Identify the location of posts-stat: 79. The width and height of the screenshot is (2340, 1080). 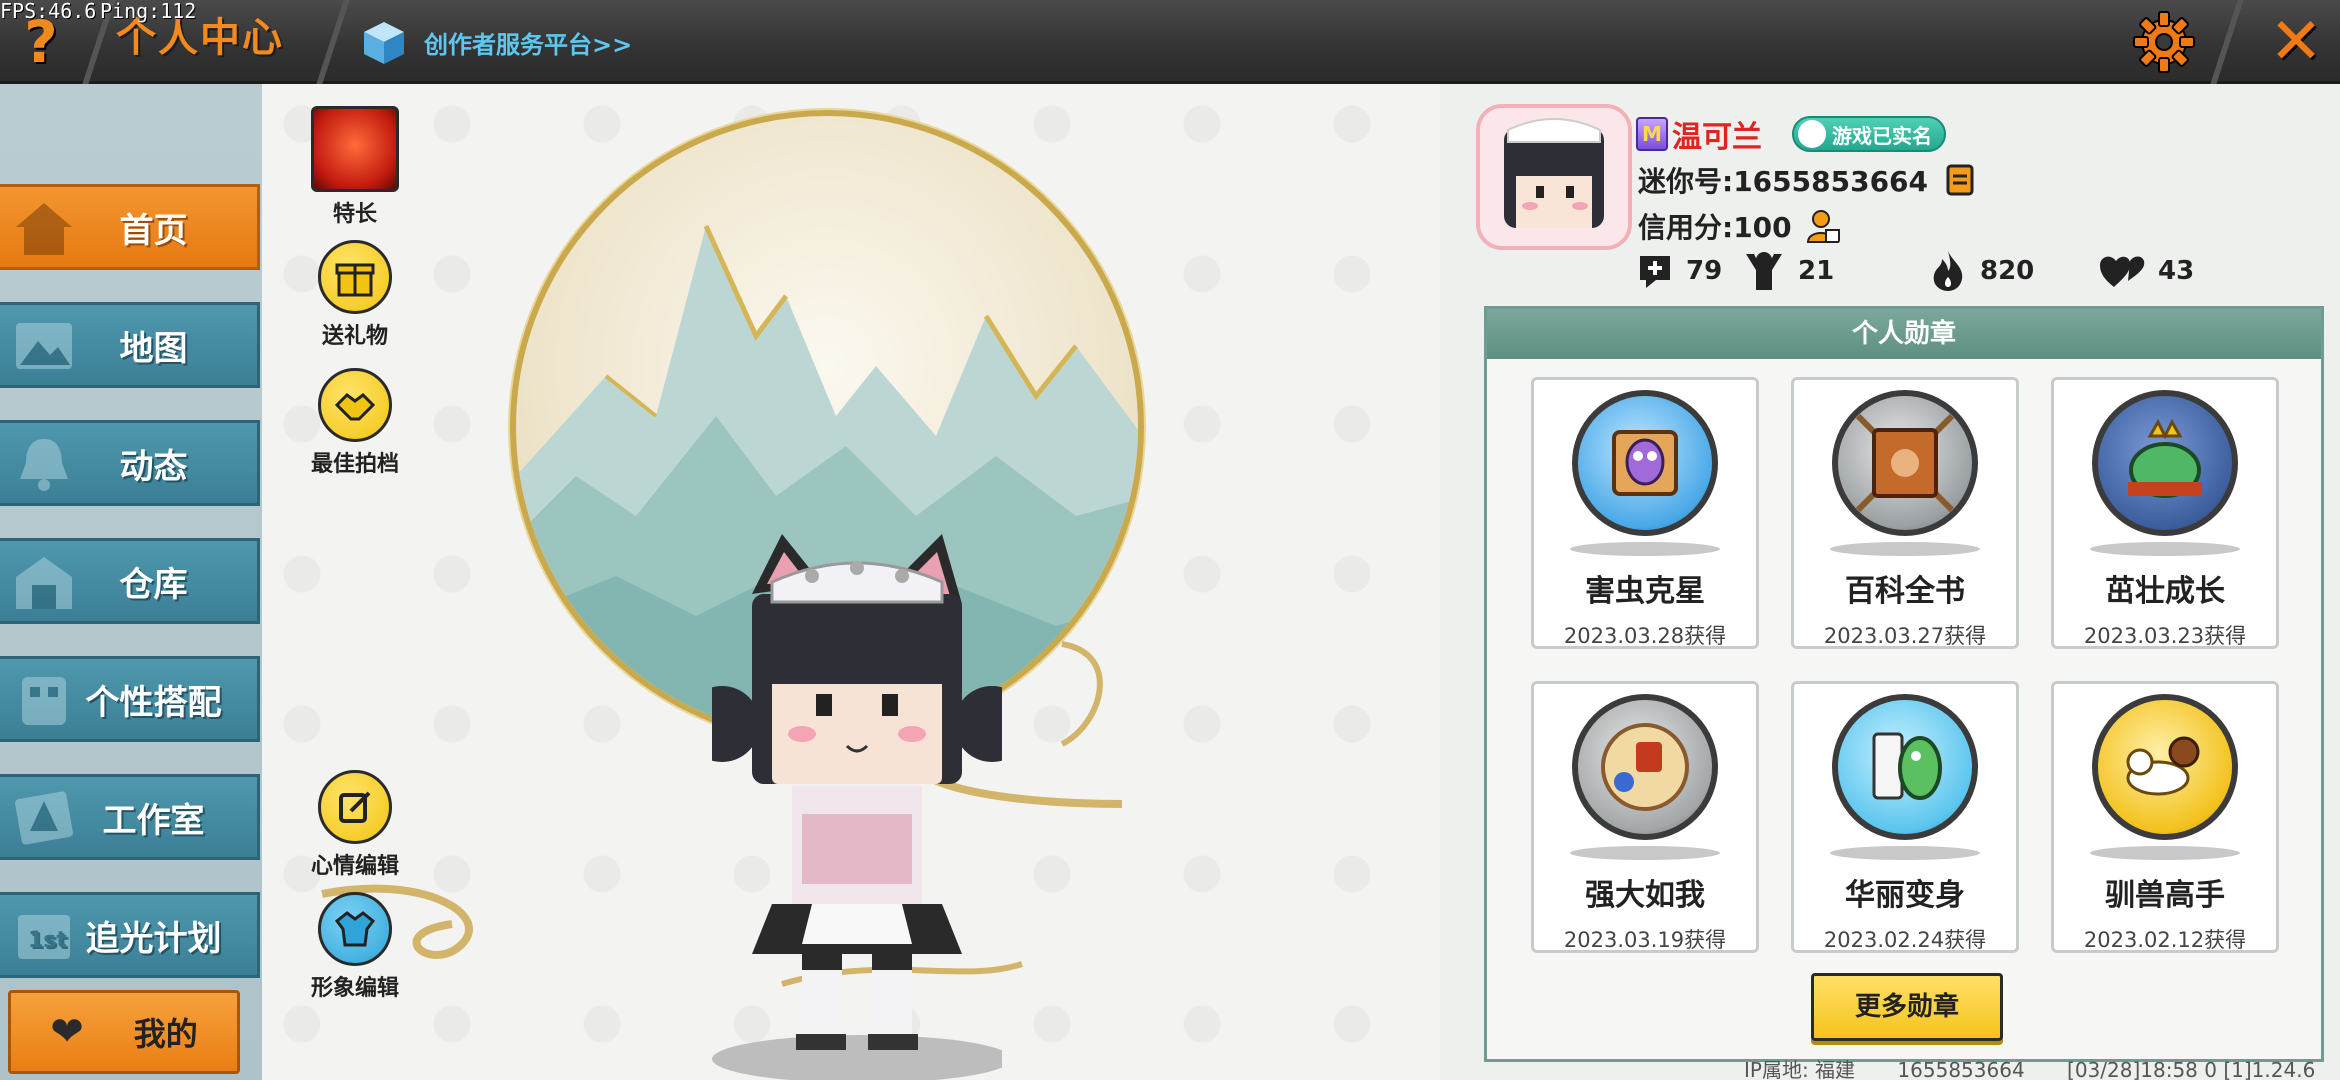
(1679, 271).